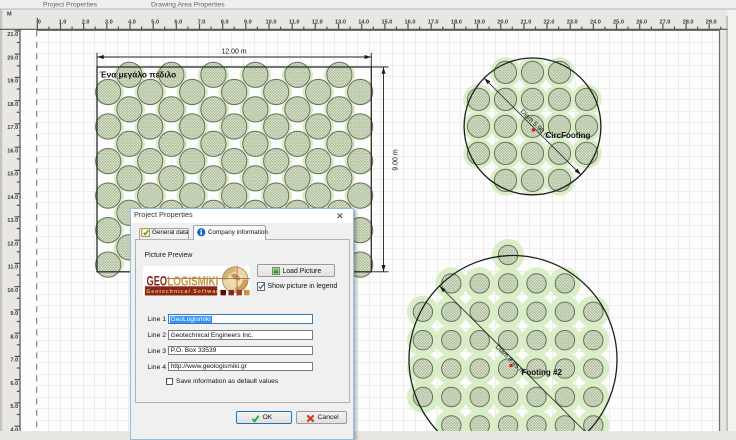 This screenshot has width=736, height=440. Describe the element at coordinates (542, 372) in the screenshot. I see `svg-text: Footing #2` at that location.